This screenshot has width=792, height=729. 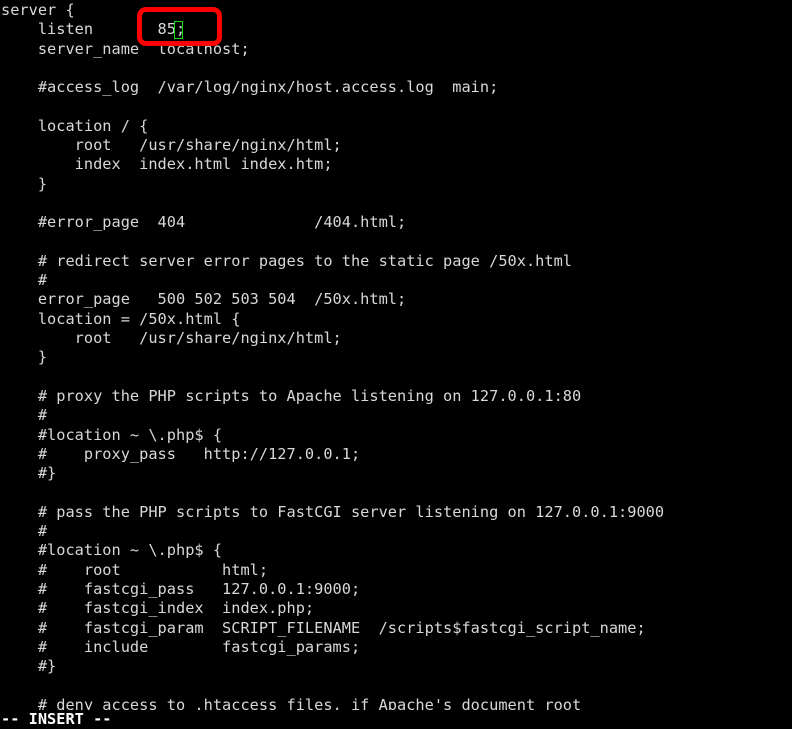 I want to click on code-line: listen 85;, so click(x=93, y=29).